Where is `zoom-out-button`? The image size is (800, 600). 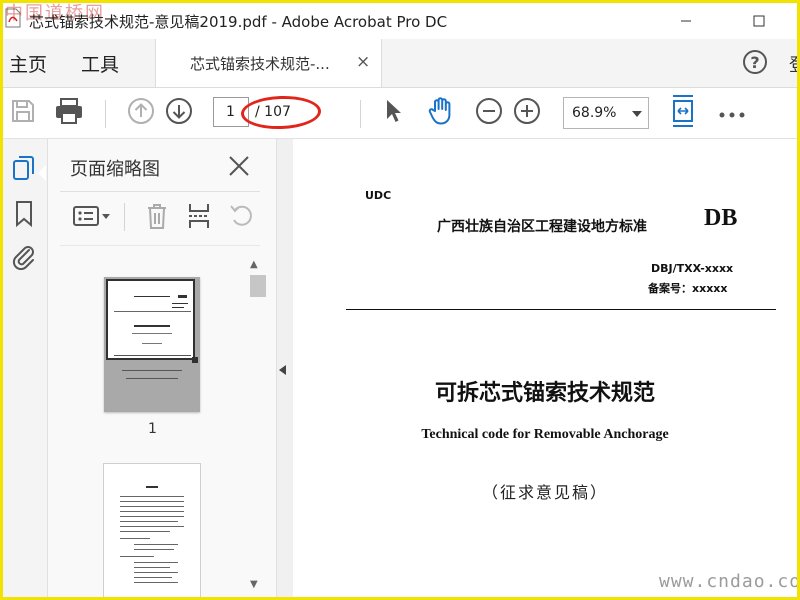 zoom-out-button is located at coordinates (489, 113).